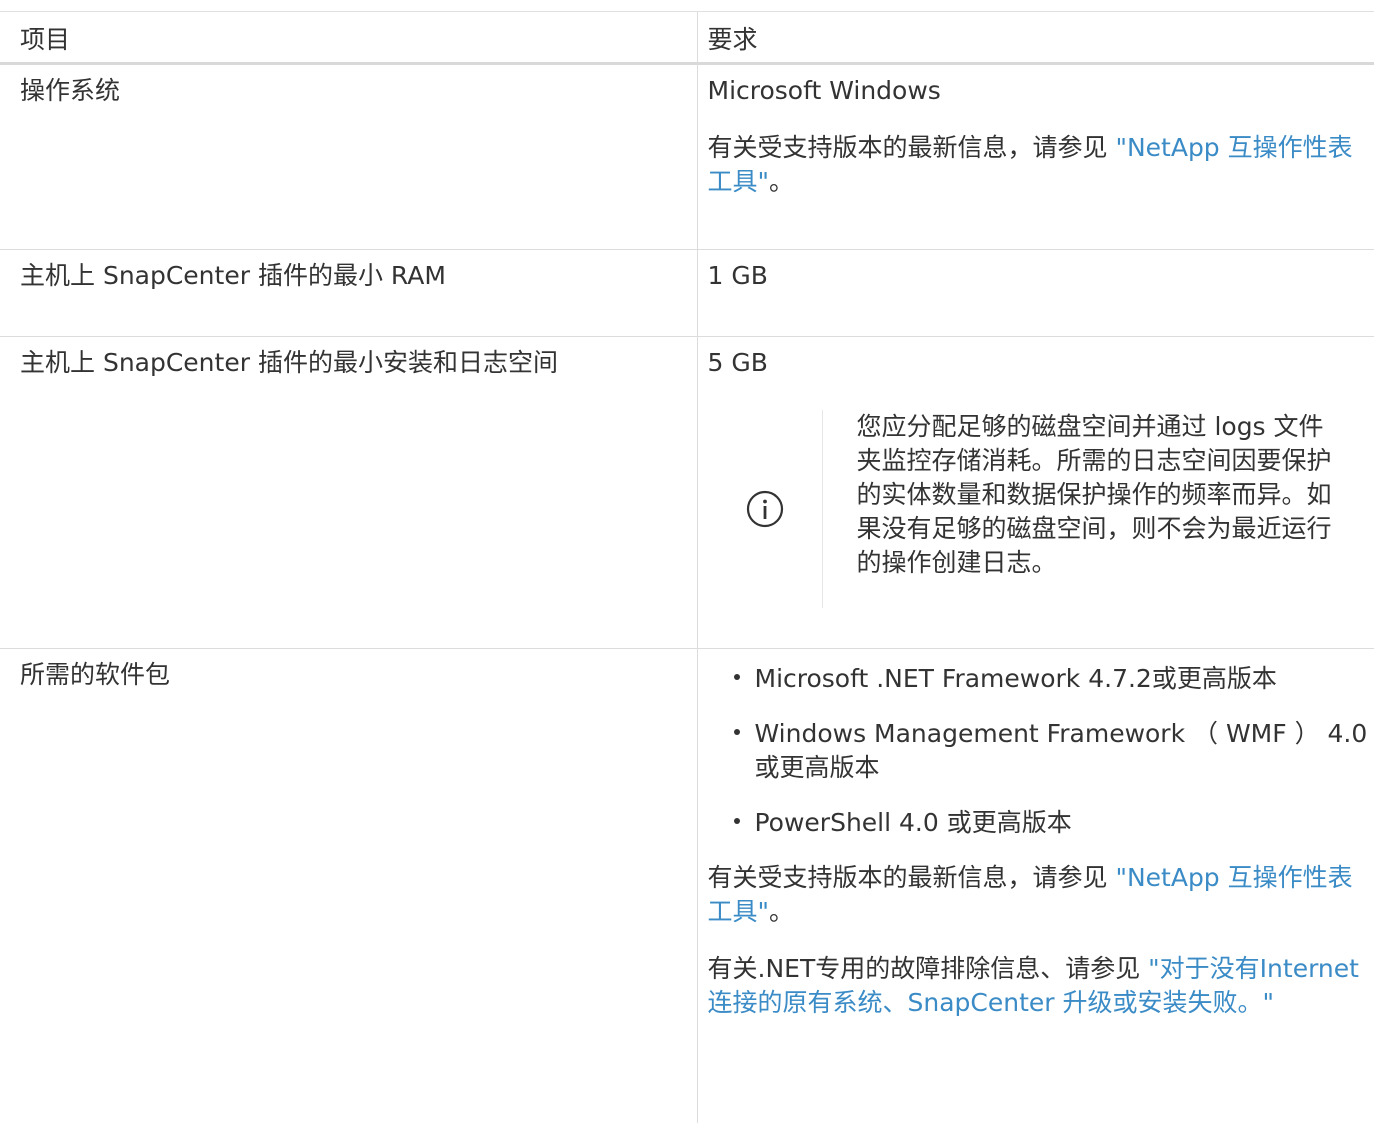  I want to click on space-value: 5 GB, so click(1041, 363).